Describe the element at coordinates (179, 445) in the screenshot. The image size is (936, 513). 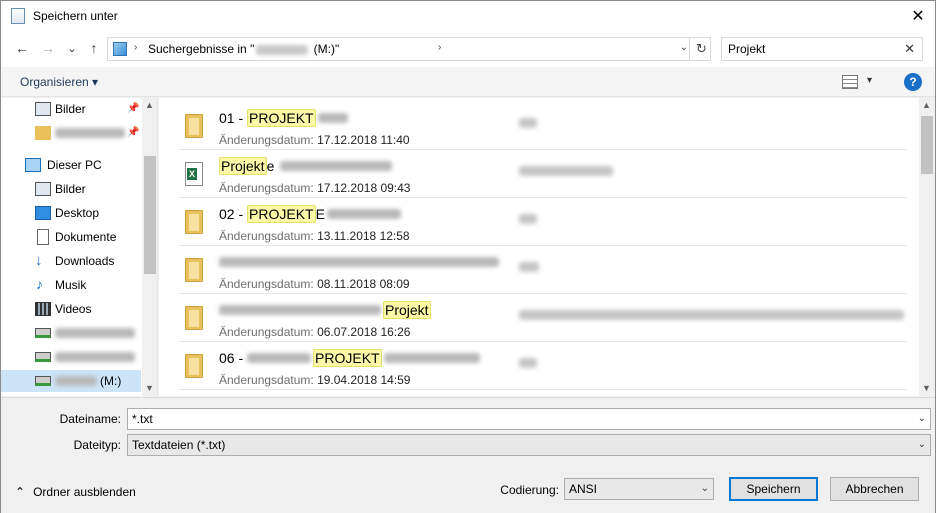
I see `filetype-value: Textdateien (*.txt)` at that location.